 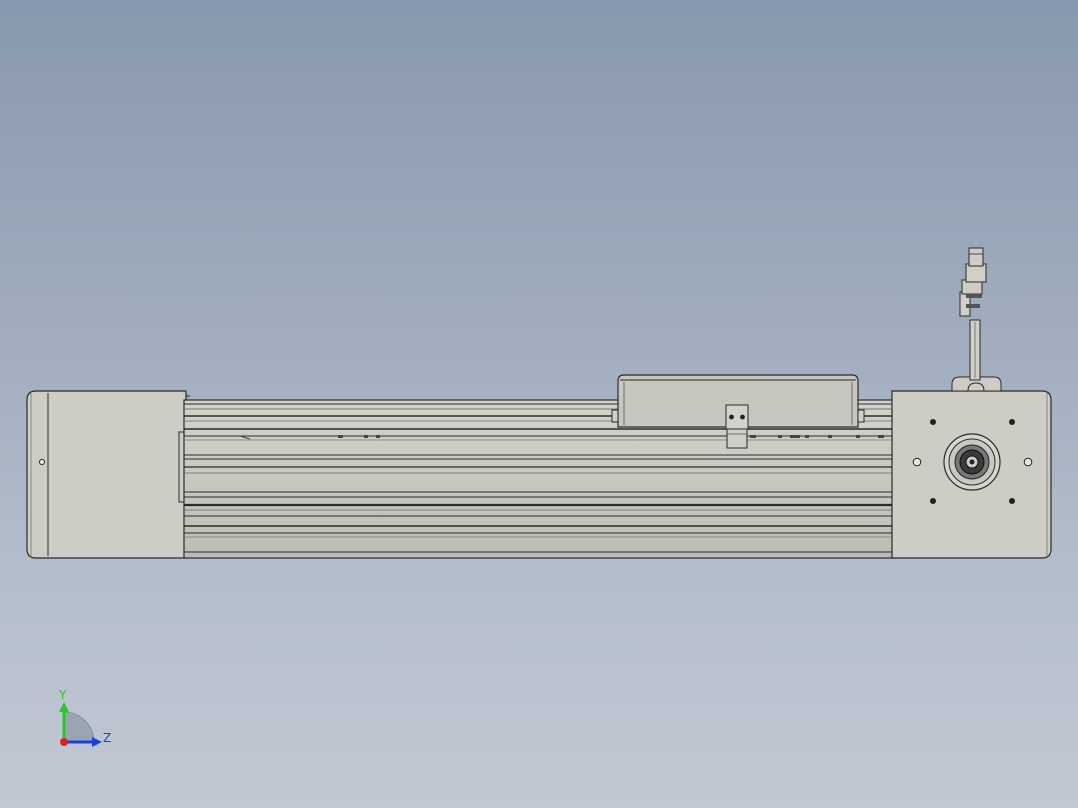 I want to click on triad-plane, so click(x=79, y=727).